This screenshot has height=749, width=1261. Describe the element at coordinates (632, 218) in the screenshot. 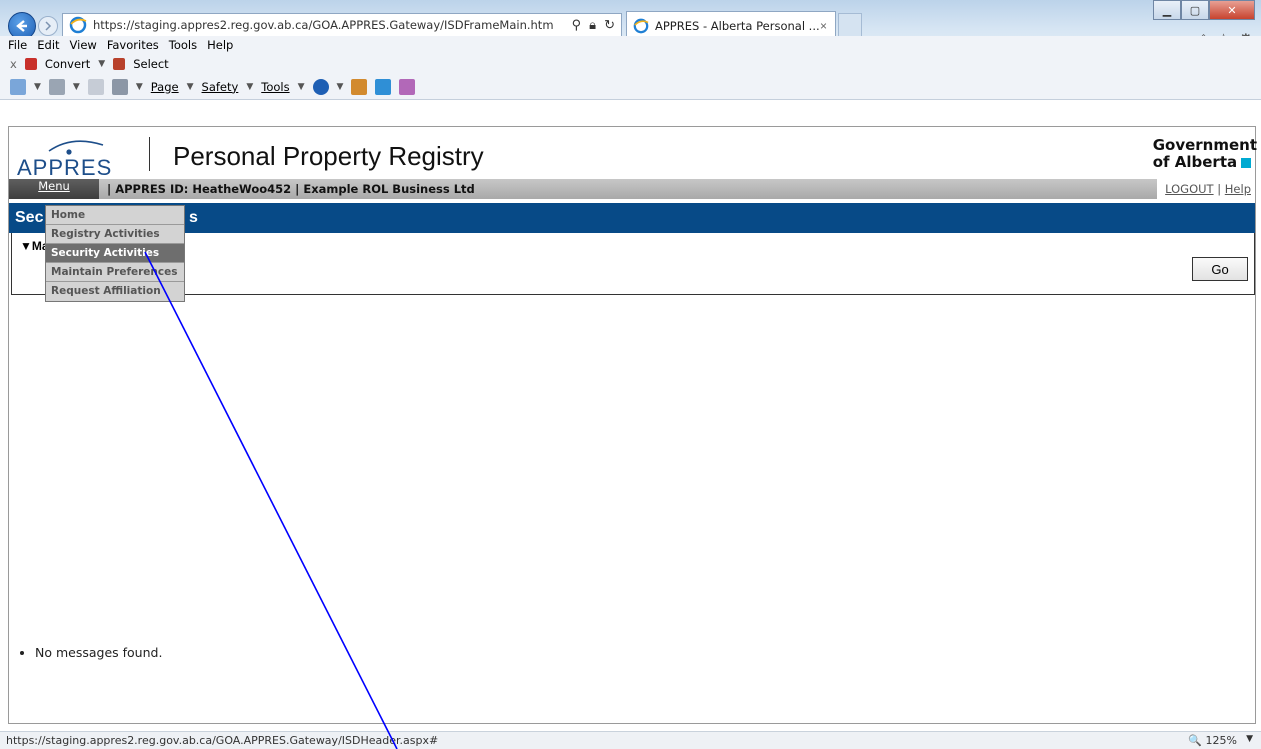

I see `section-title-bar: Sec s` at that location.